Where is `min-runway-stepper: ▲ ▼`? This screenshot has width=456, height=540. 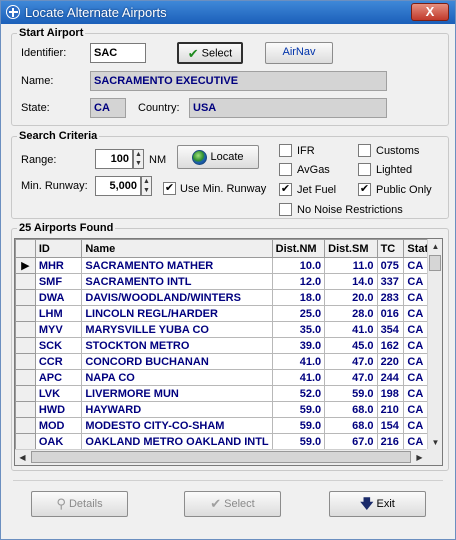 min-runway-stepper: ▲ ▼ is located at coordinates (146, 186).